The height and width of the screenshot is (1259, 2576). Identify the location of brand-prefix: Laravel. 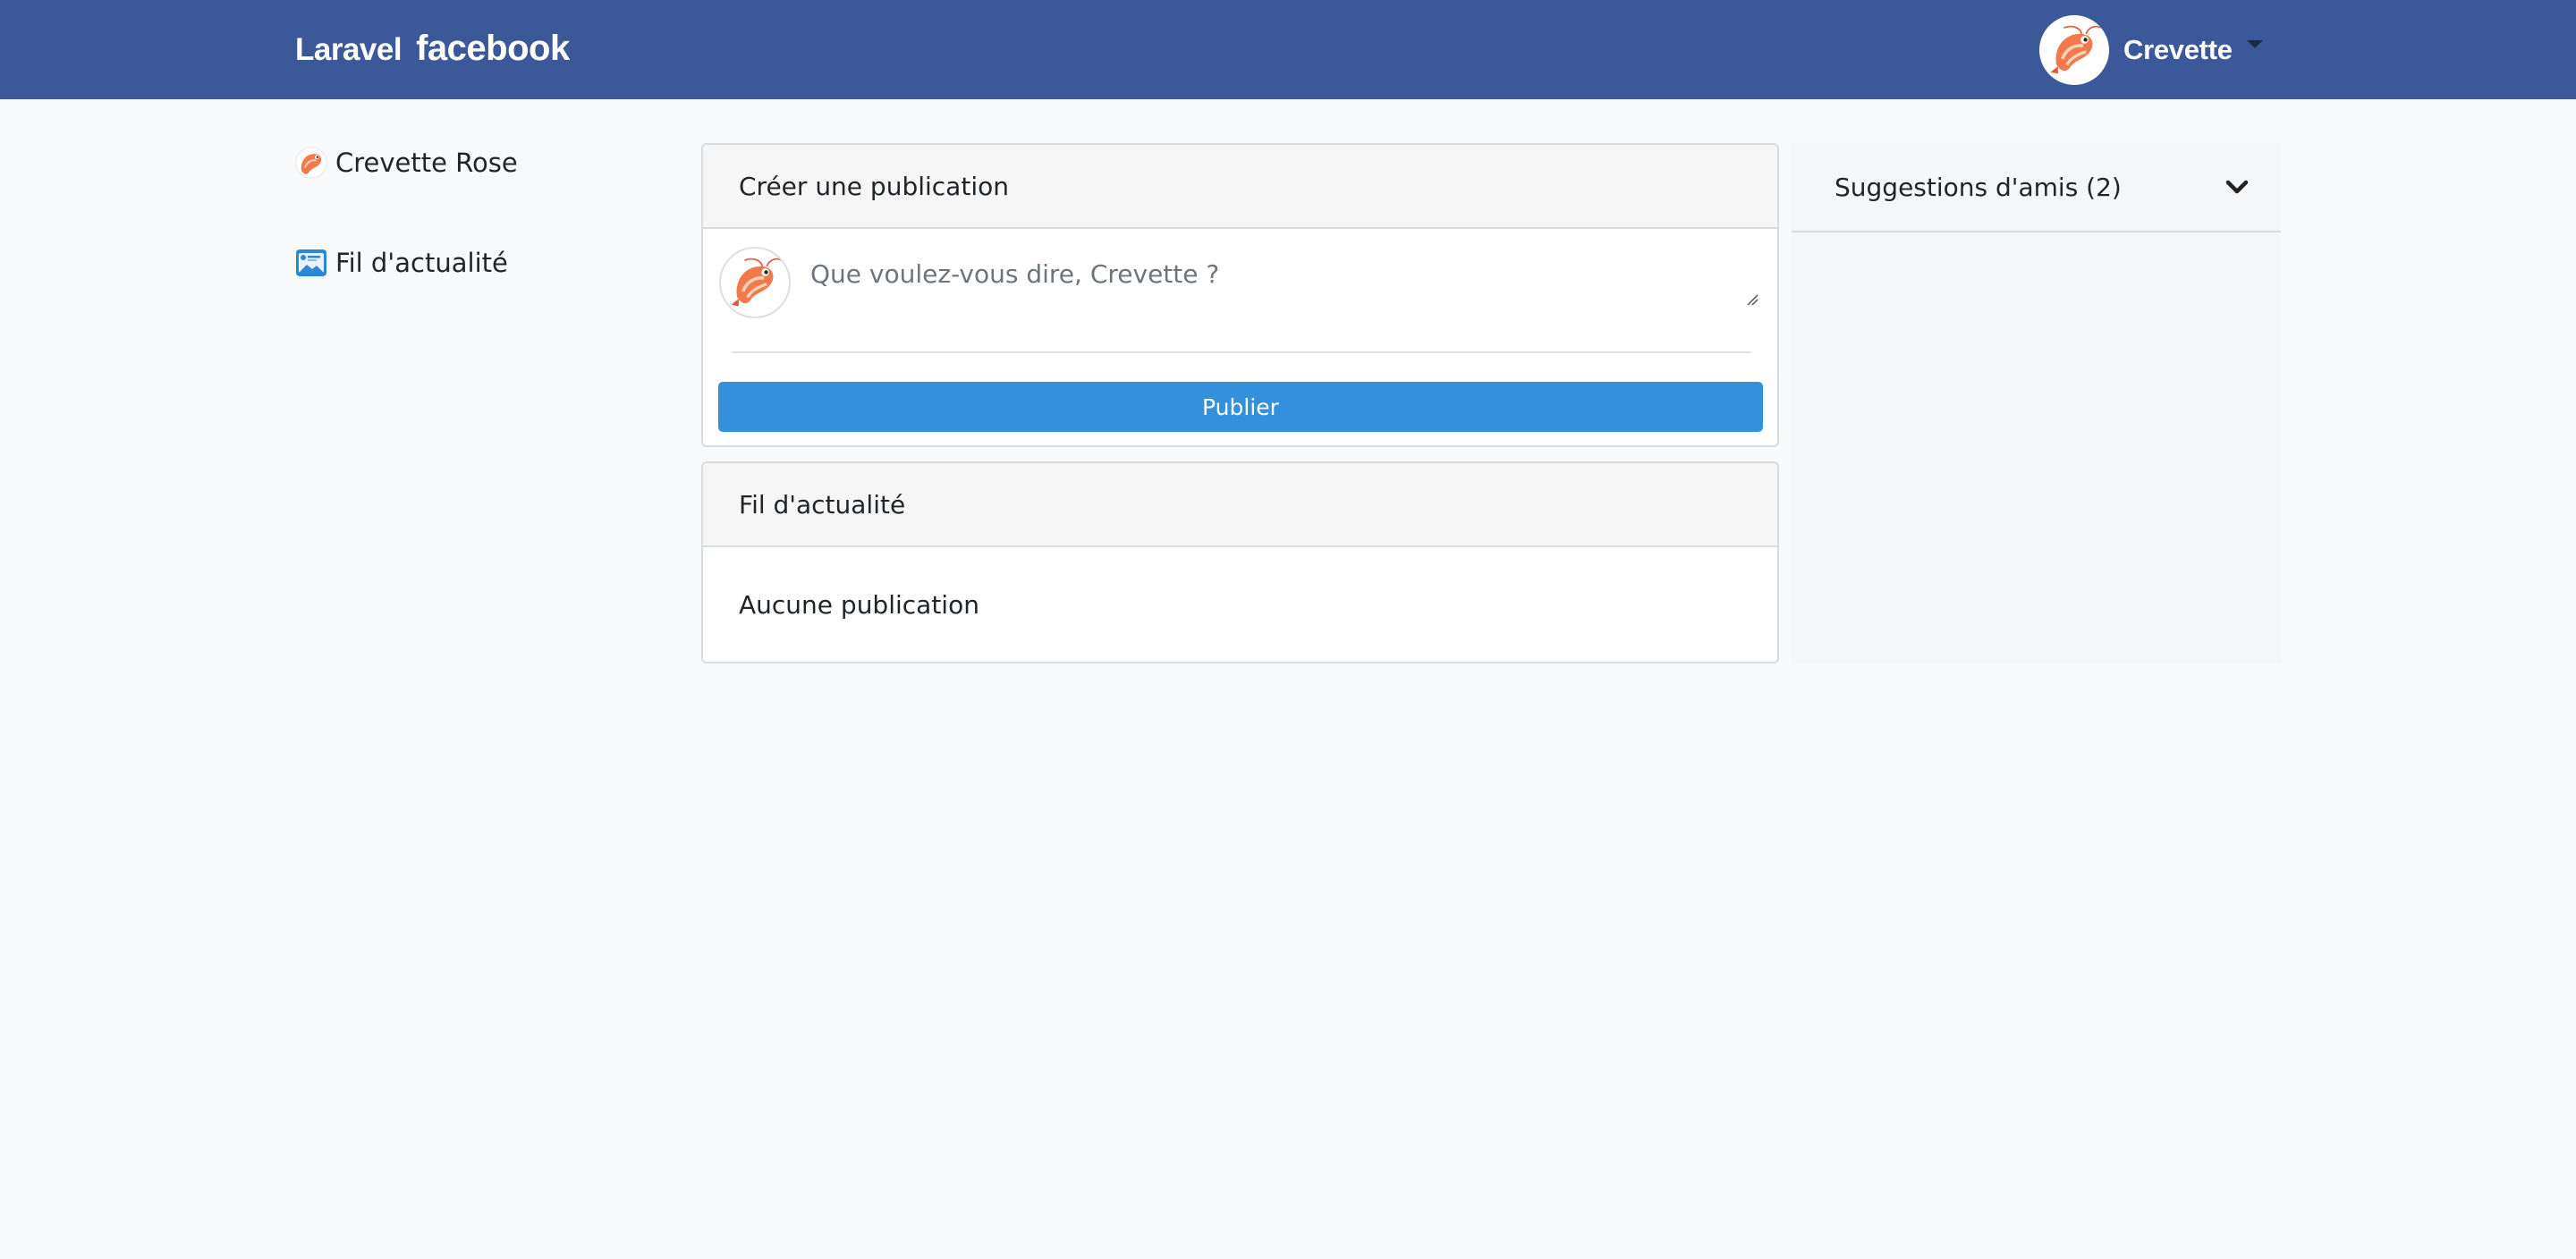
(348, 49).